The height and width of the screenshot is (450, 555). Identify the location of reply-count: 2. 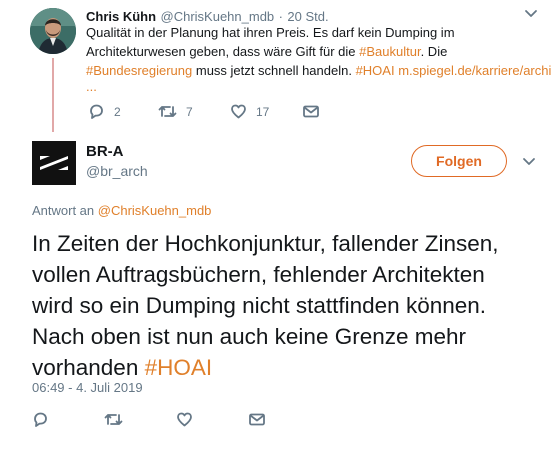
(117, 111).